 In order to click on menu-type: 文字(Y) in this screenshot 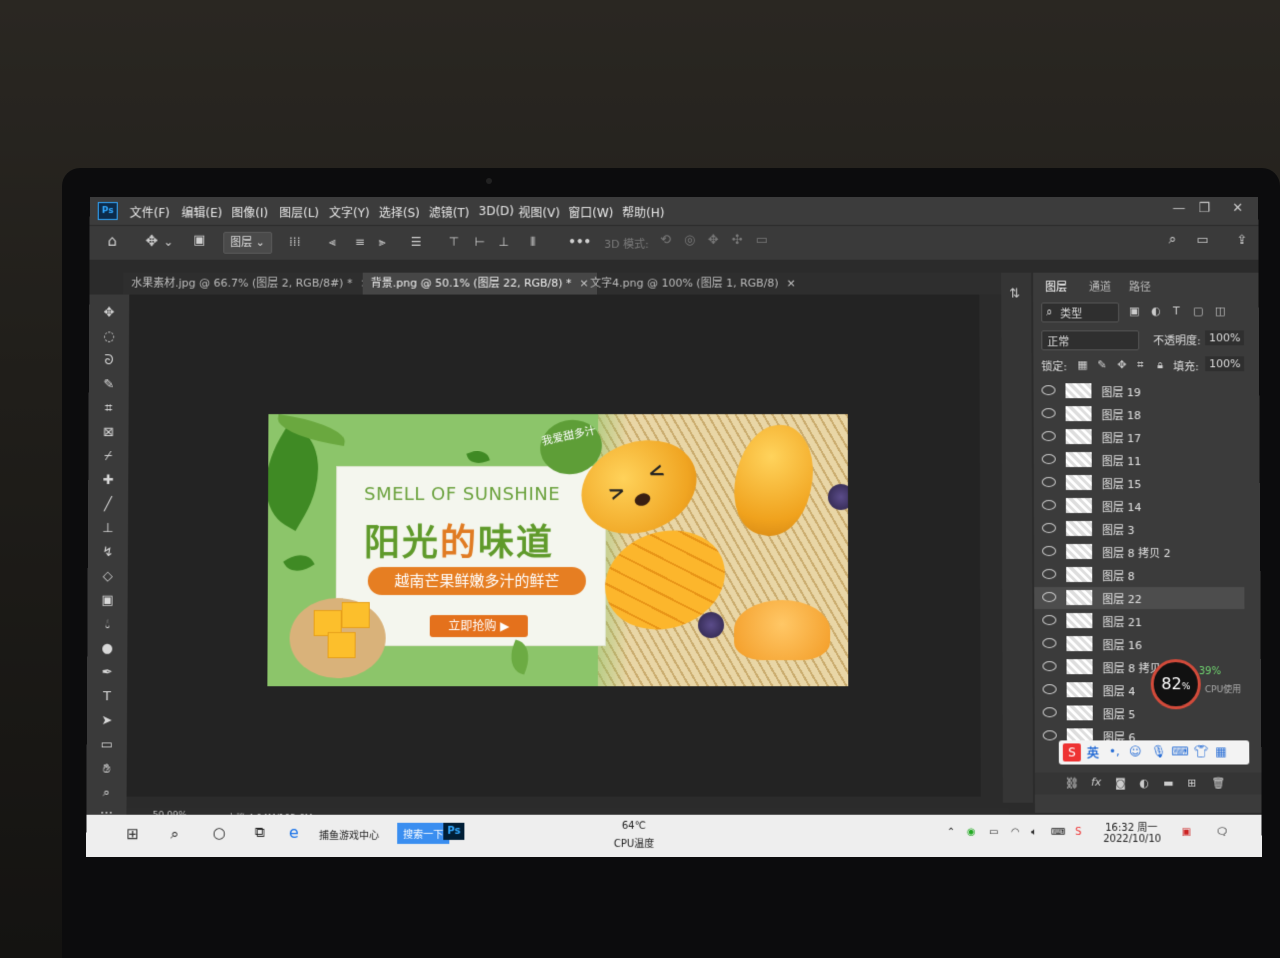, I will do `click(349, 212)`.